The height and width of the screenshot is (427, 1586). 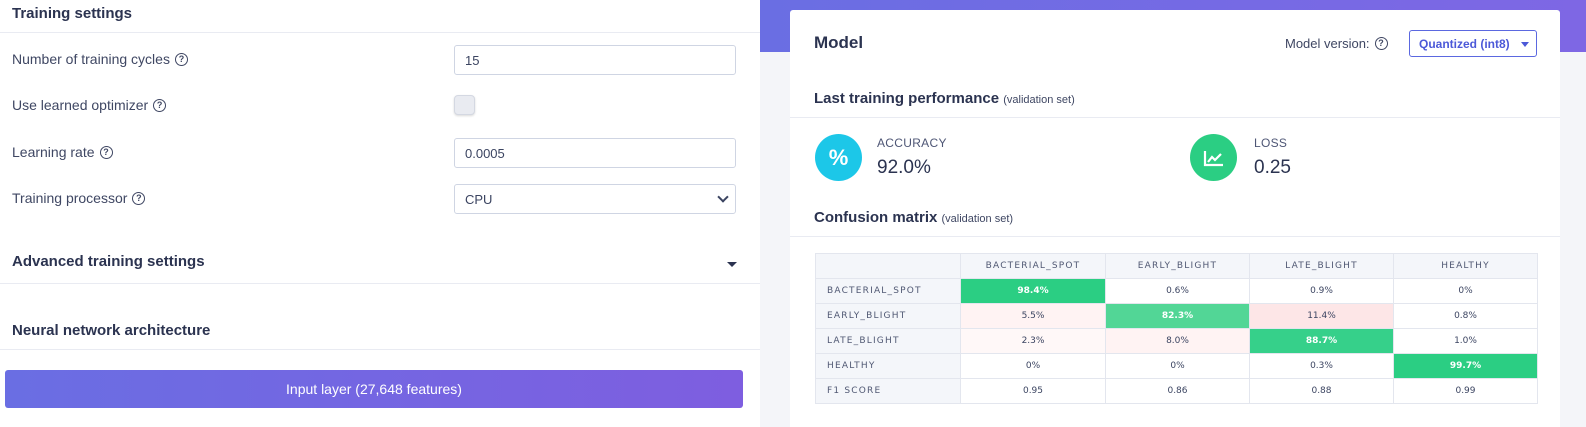 I want to click on table-cell: 88.7%, so click(x=1321, y=341).